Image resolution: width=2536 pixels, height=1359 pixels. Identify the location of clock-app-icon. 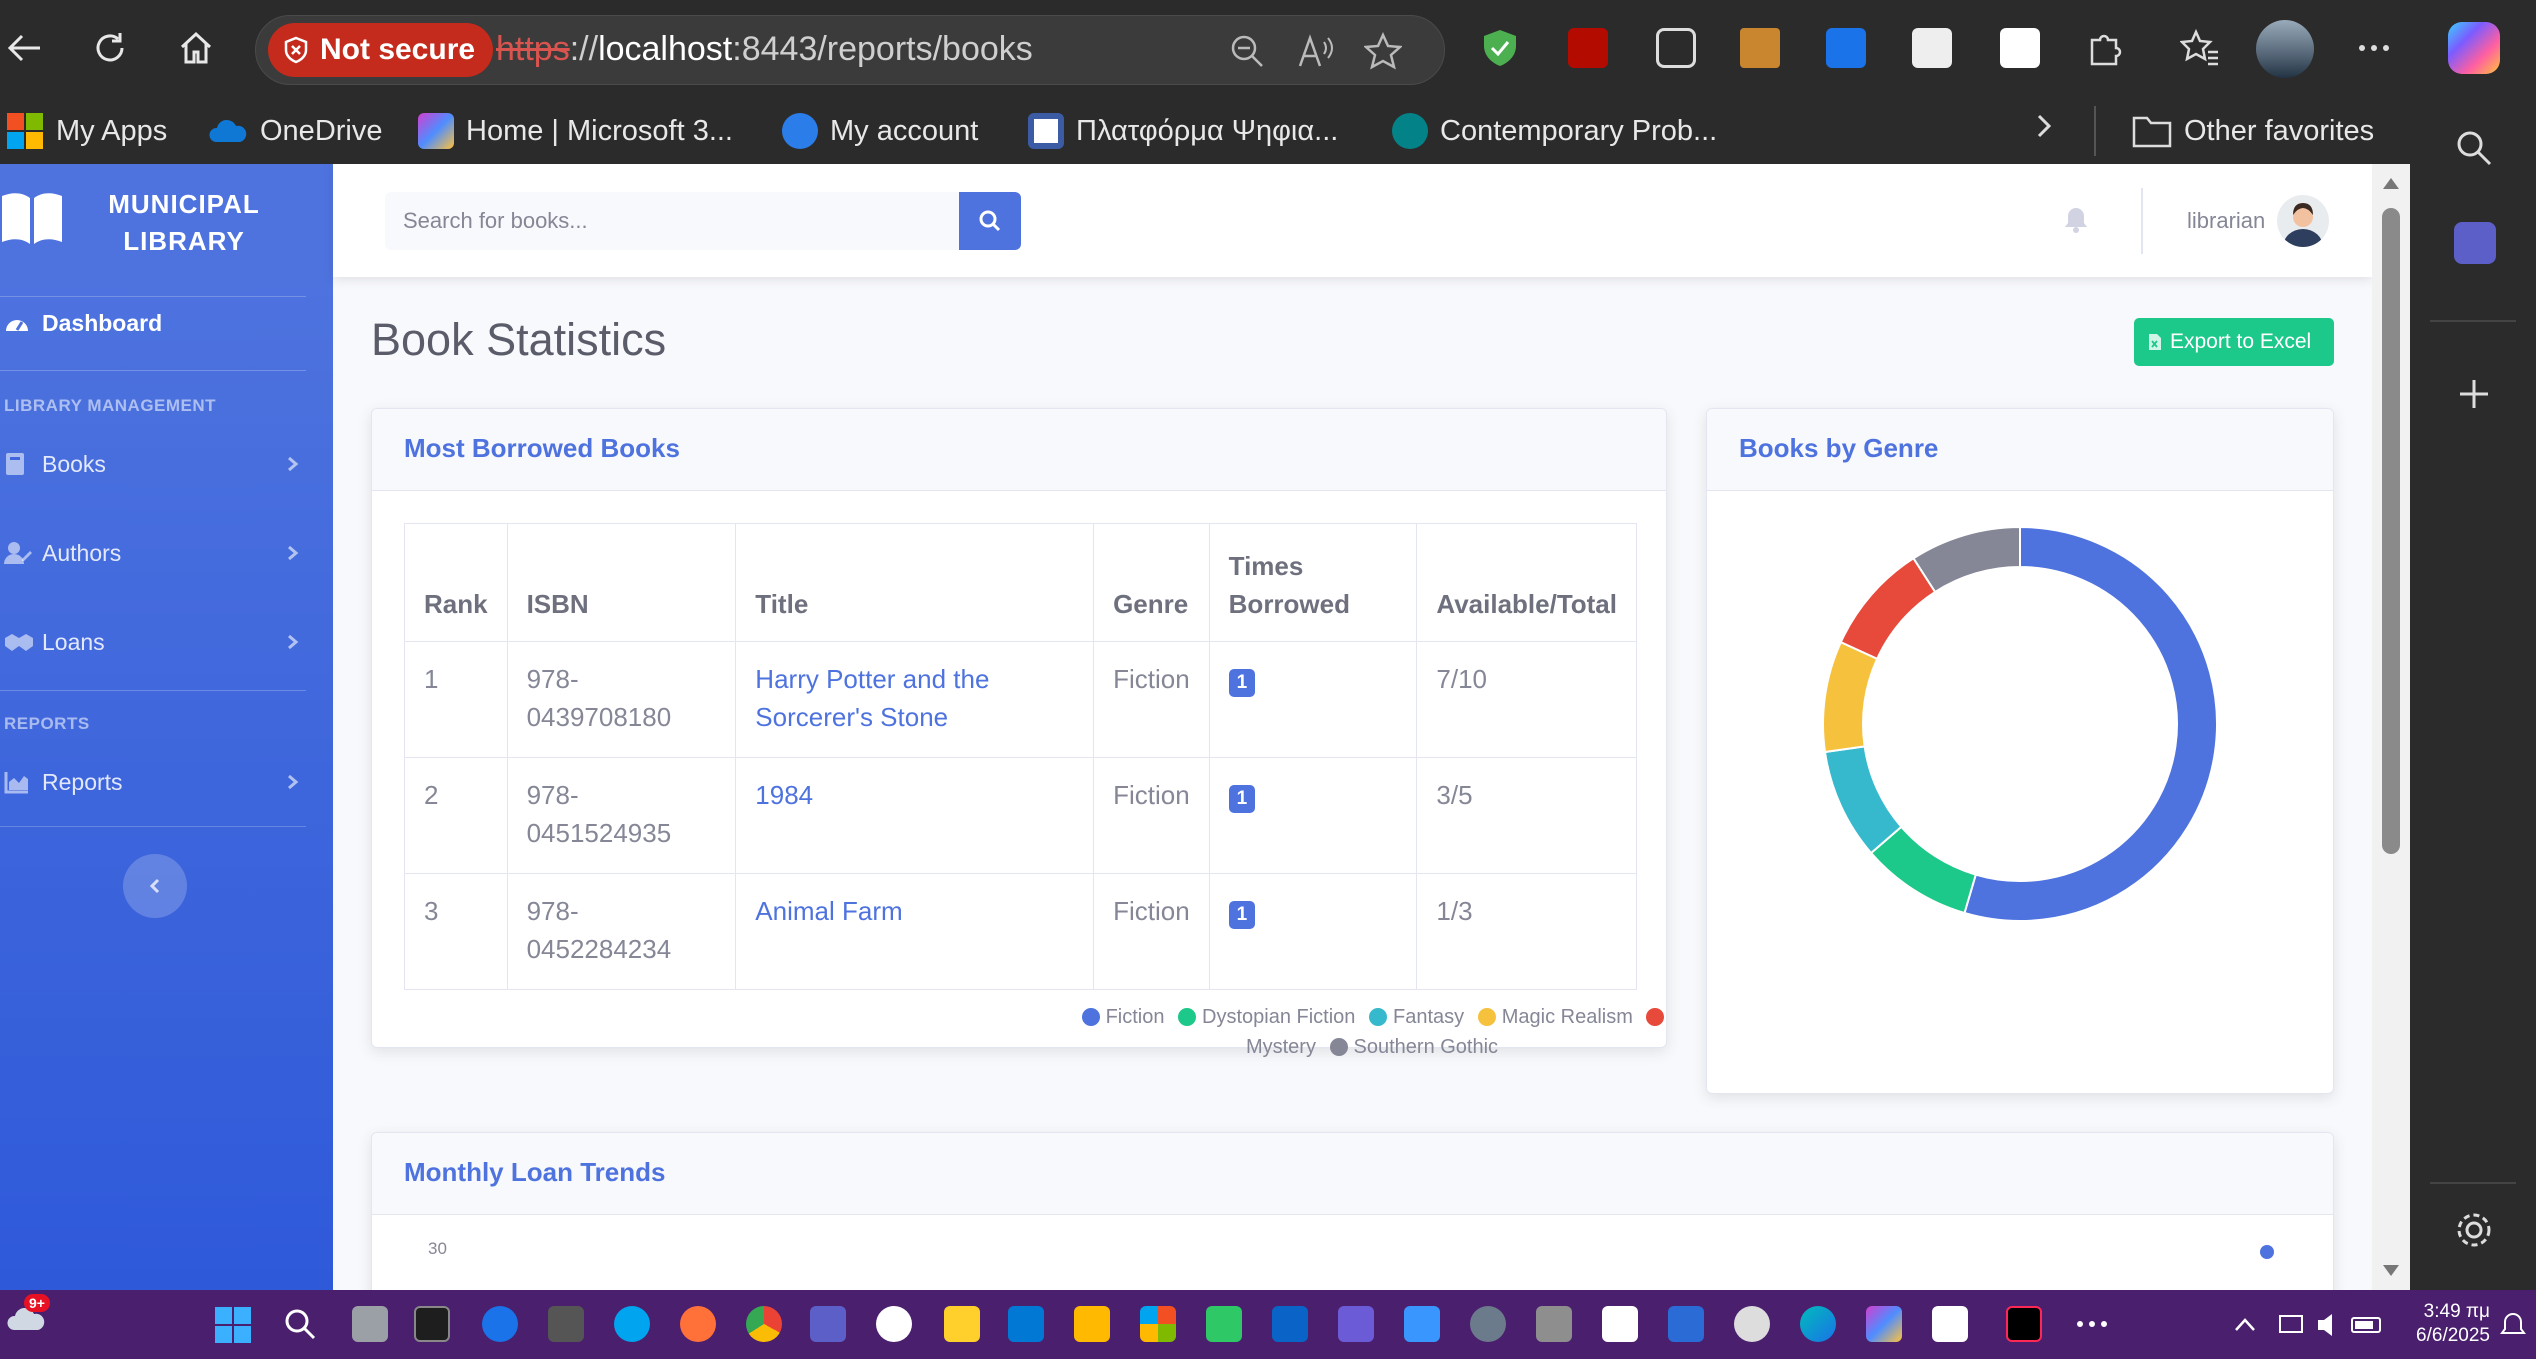
(1752, 1324).